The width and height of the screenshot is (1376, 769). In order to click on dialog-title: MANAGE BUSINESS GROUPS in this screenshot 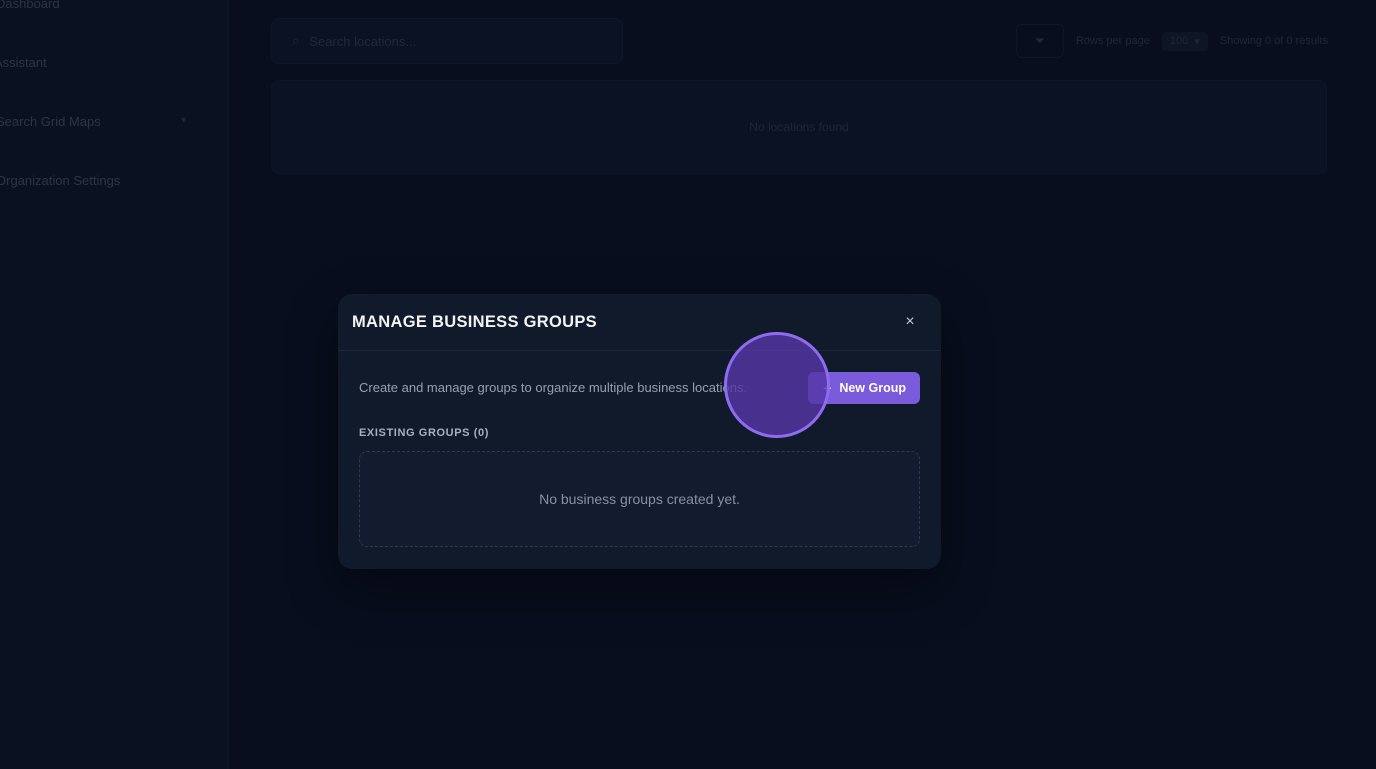, I will do `click(474, 321)`.